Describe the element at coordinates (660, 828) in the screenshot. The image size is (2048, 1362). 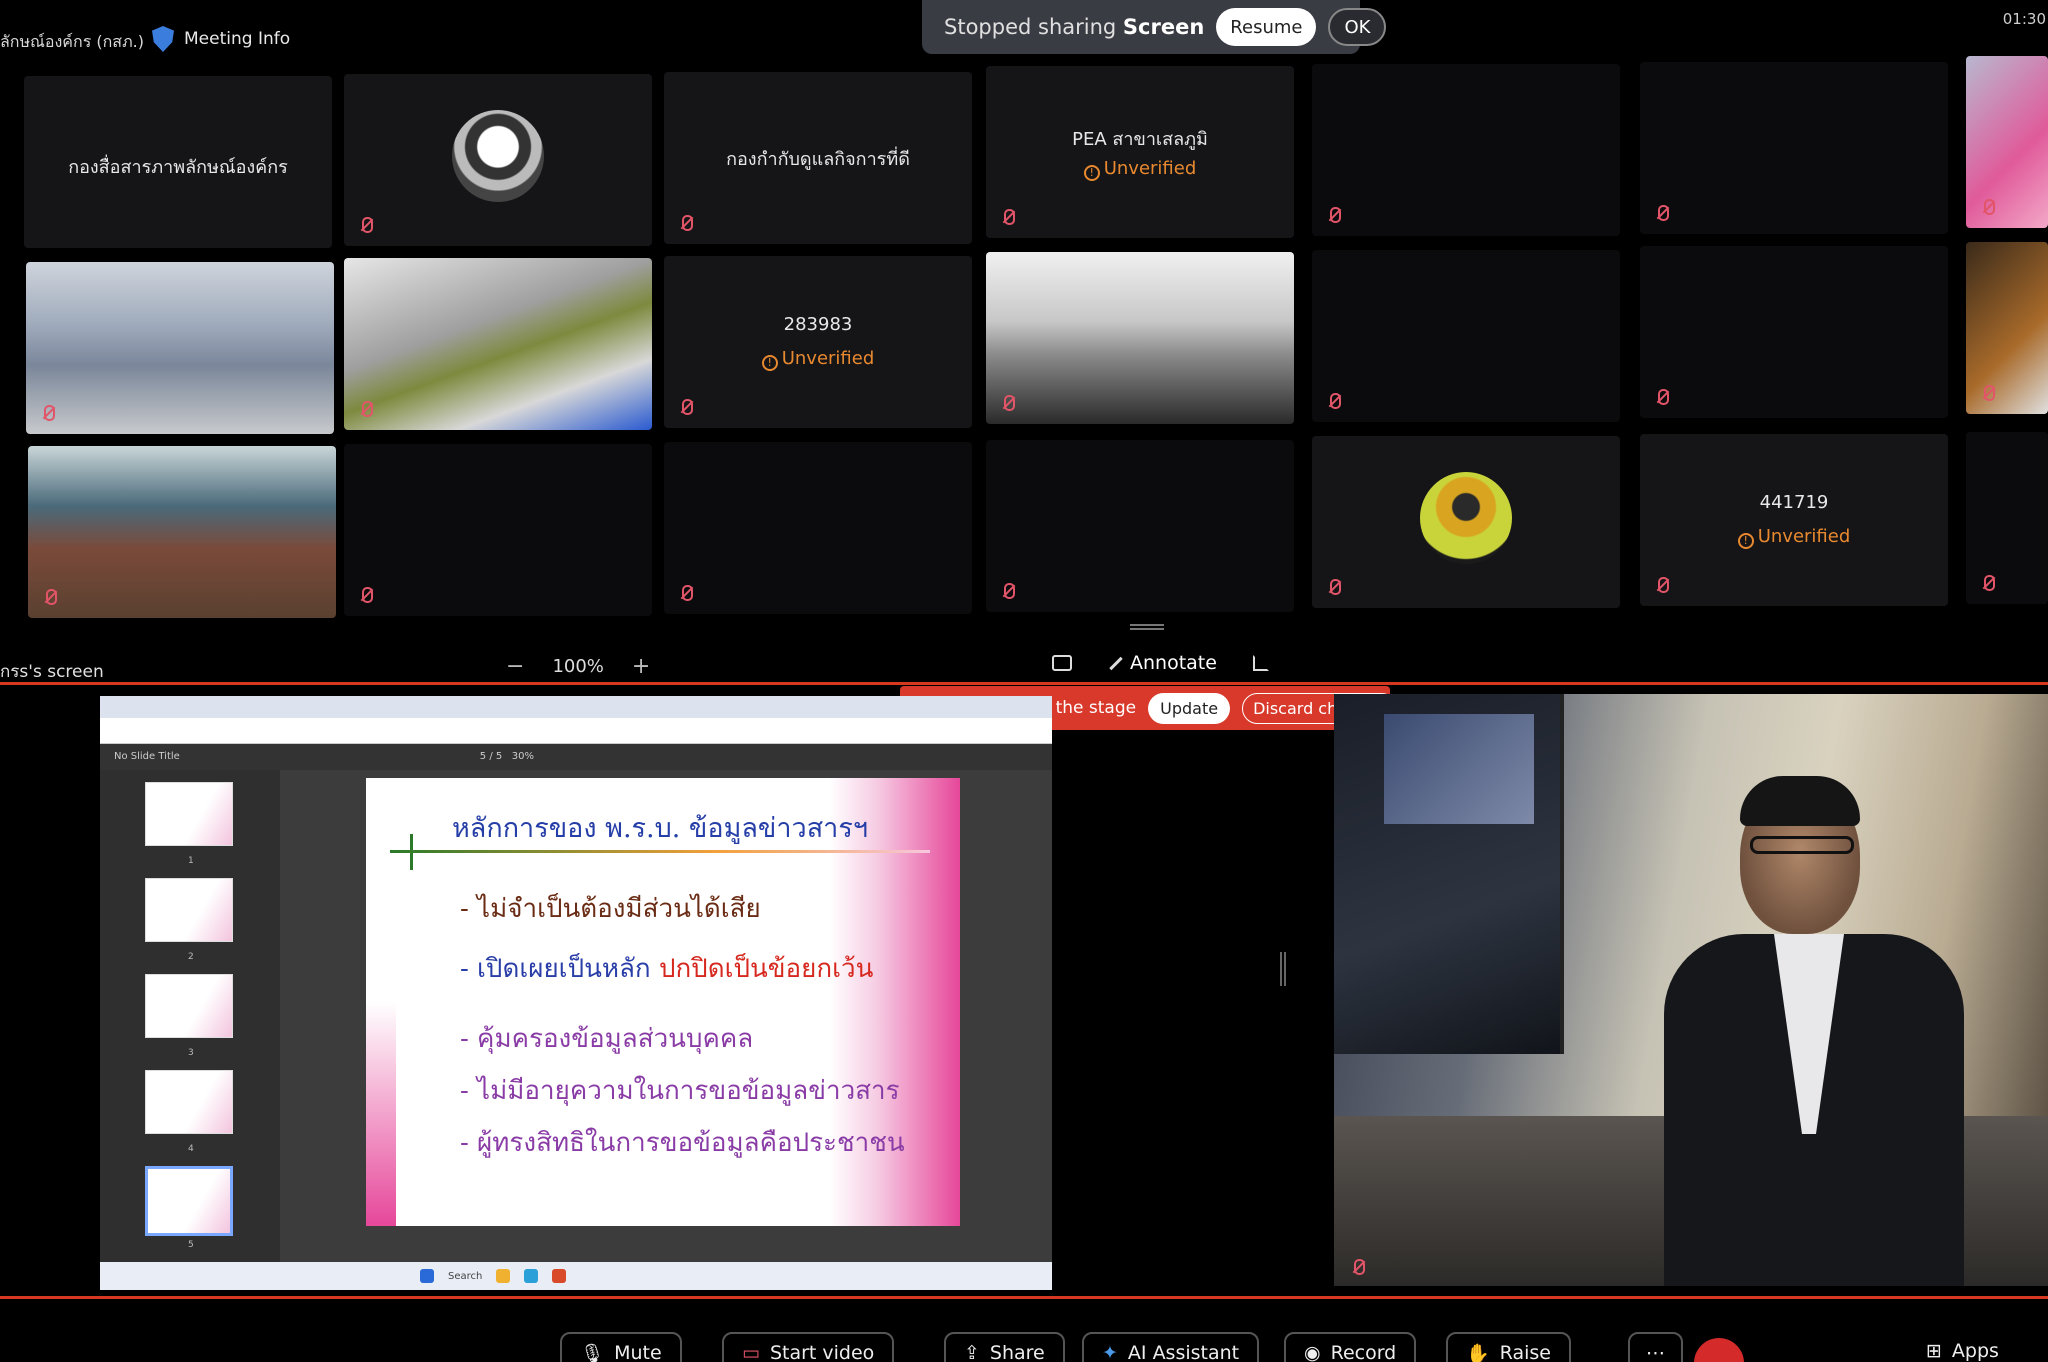
I see `slide-title: หลักการของ พ.ร.บ. ข้อมูลข่าวสารฯ` at that location.